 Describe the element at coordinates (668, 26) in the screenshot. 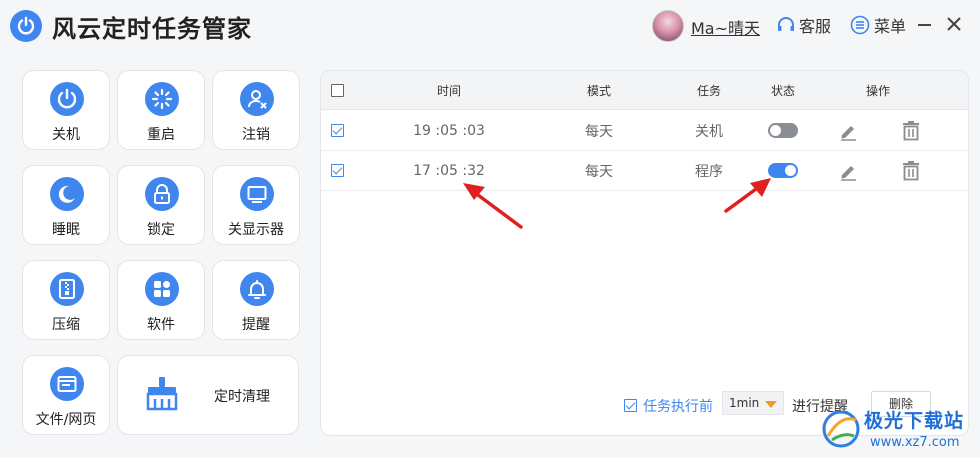

I see `avatar` at that location.